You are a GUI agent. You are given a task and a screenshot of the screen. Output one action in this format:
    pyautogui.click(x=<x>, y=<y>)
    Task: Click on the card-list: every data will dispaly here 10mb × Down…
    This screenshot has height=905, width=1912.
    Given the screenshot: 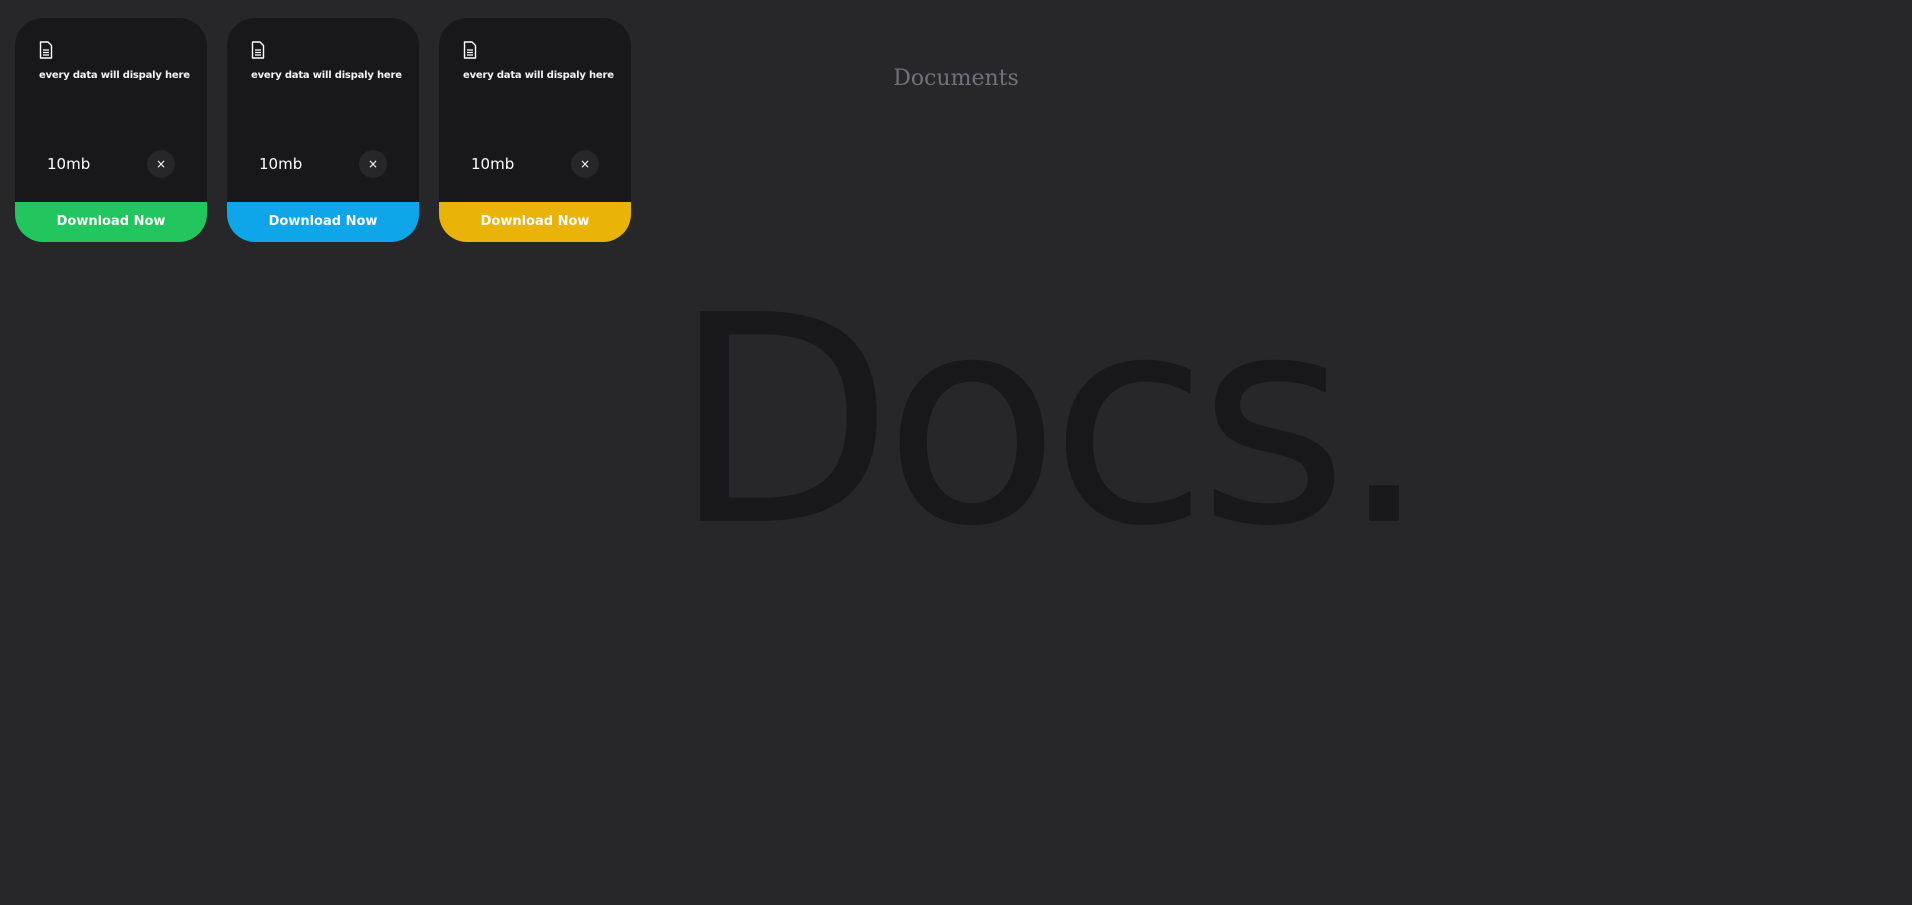 What is the action you would take?
    pyautogui.click(x=323, y=130)
    